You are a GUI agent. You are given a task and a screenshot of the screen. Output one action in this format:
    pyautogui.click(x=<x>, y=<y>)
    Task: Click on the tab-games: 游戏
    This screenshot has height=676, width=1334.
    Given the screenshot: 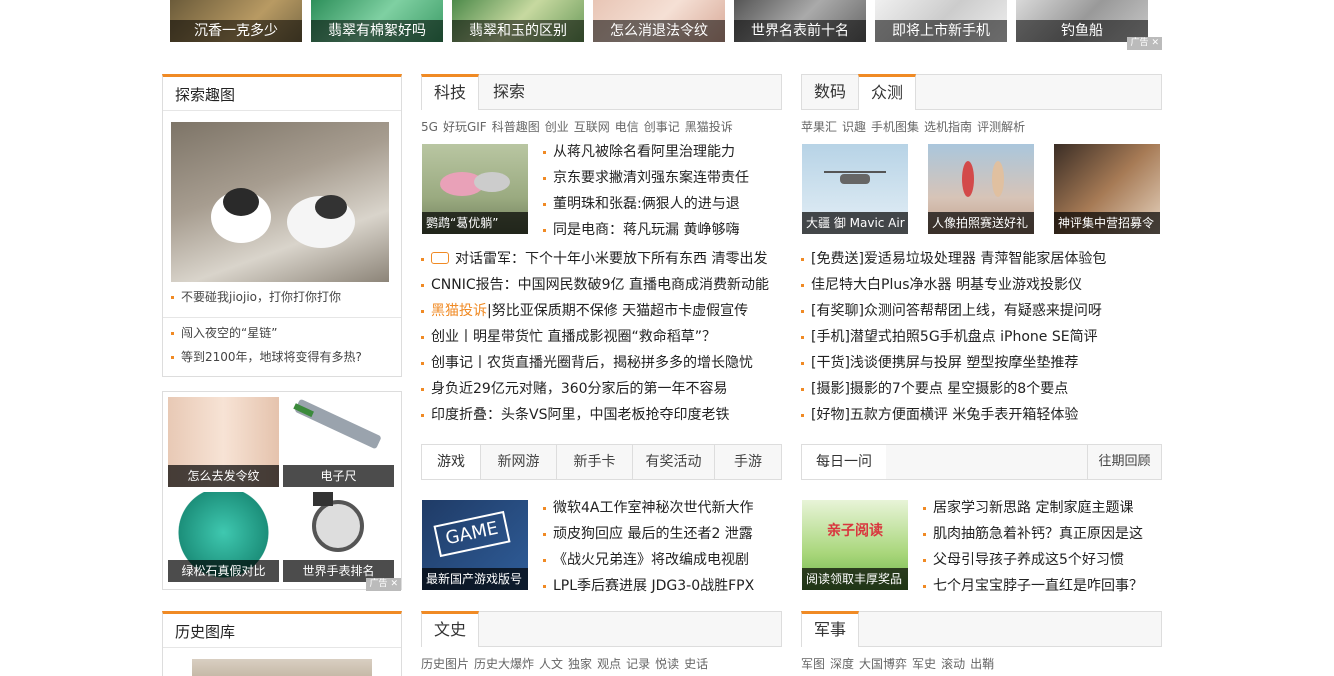 What is the action you would take?
    pyautogui.click(x=451, y=462)
    